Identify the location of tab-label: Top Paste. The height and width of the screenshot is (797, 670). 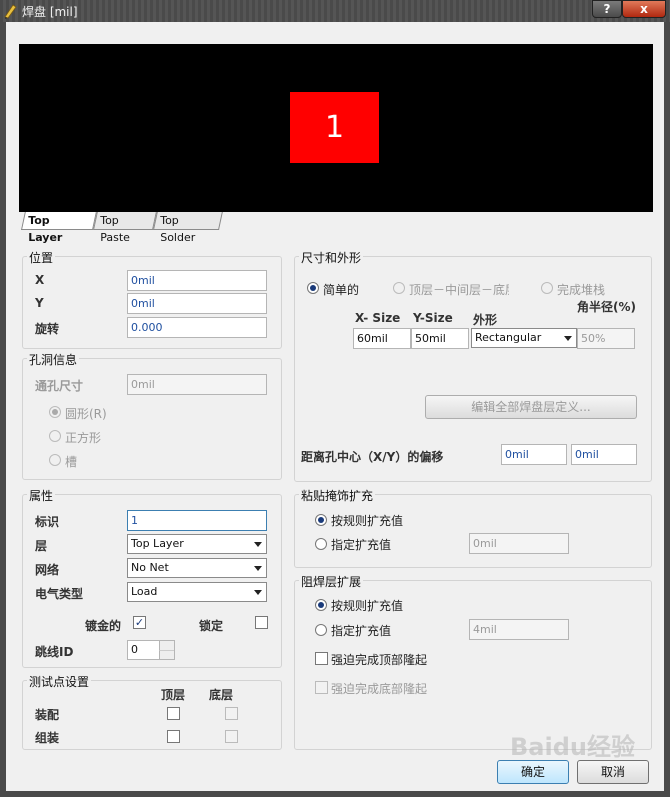
(115, 229).